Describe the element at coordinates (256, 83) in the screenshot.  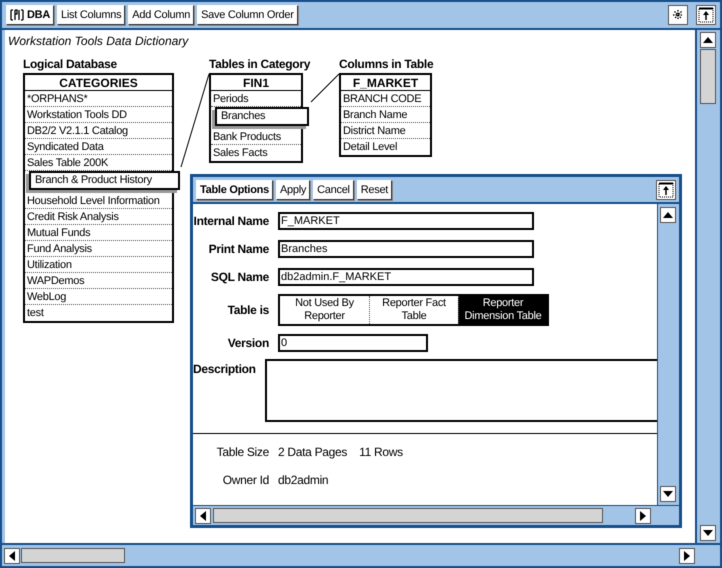
I see `list-title: FIN1` at that location.